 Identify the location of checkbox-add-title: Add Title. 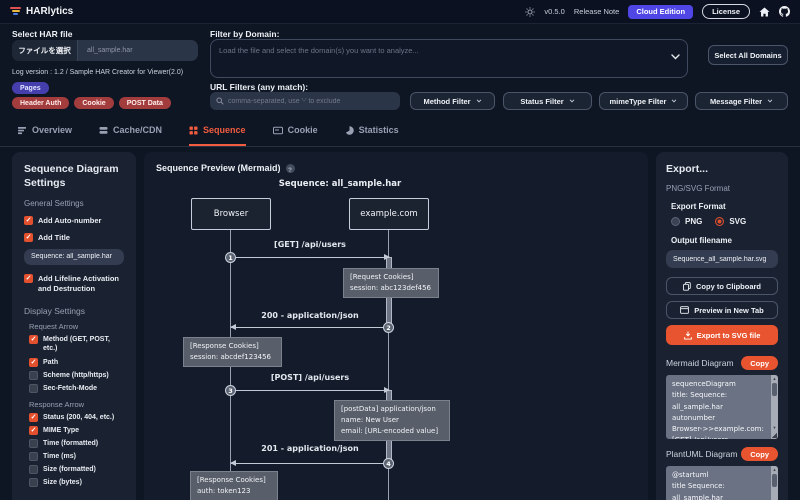
(74, 238).